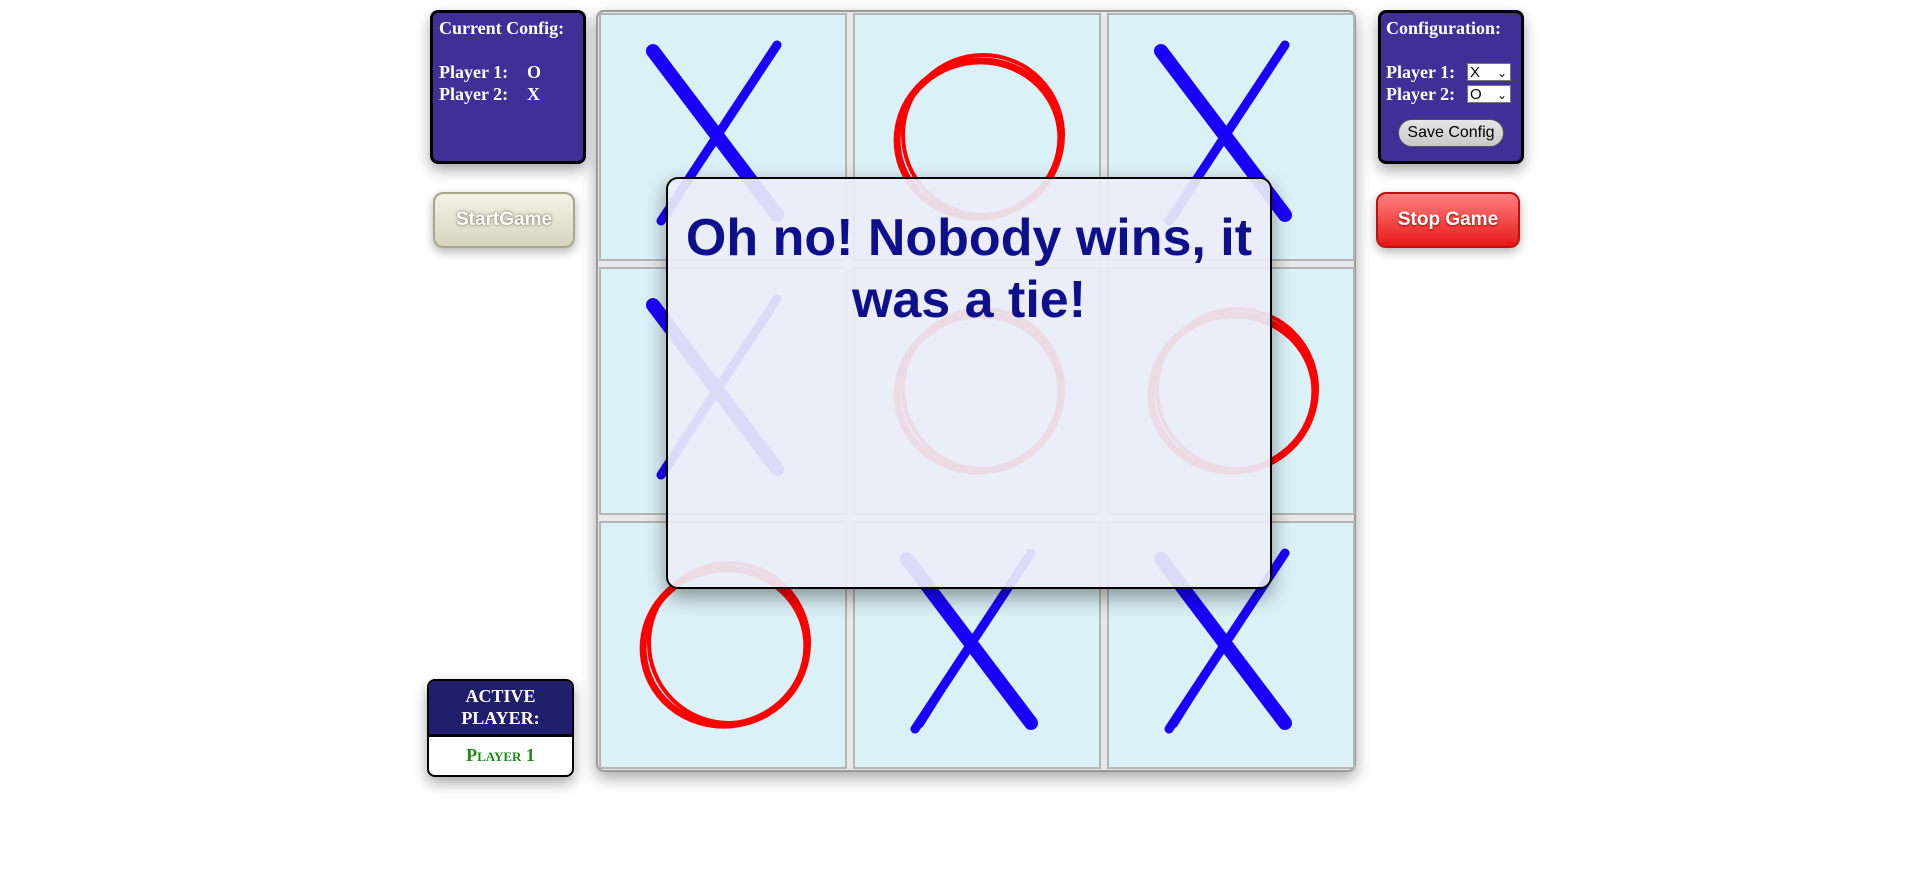 Image resolution: width=1920 pixels, height=878 pixels. What do you see at coordinates (1421, 72) in the screenshot?
I see `config-player1-label: Player 1:` at bounding box center [1421, 72].